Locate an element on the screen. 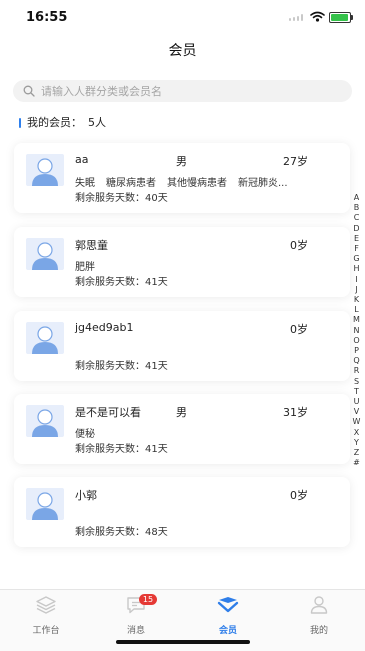  index-letter: Z is located at coordinates (356, 453).